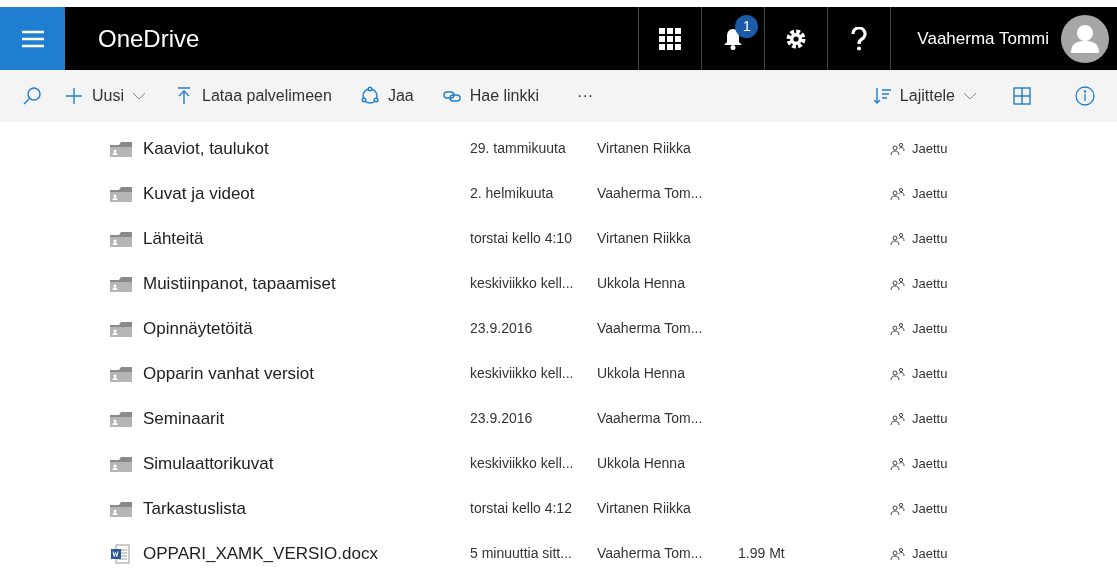  I want to click on settings-icon, so click(796, 38).